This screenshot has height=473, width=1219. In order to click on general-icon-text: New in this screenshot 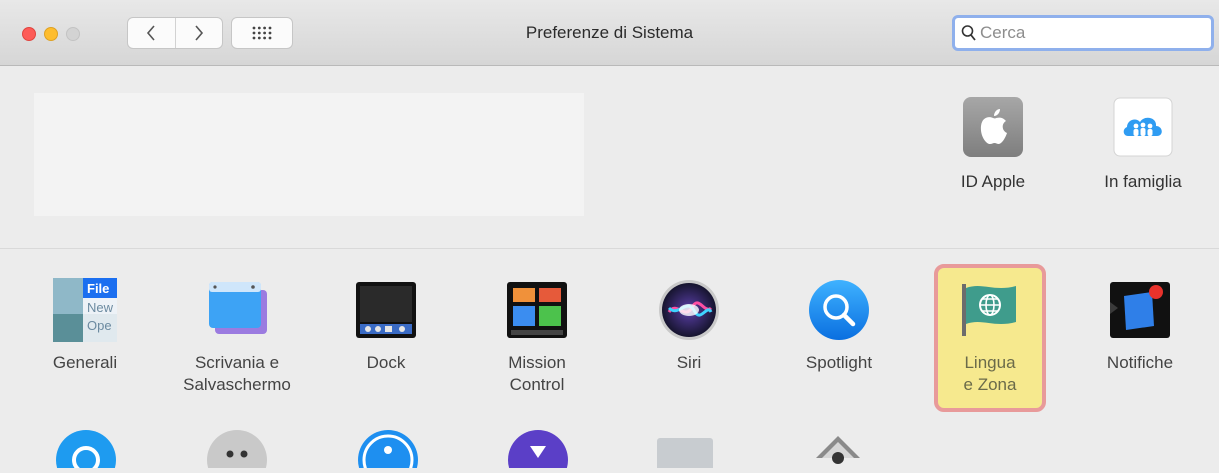, I will do `click(100, 307)`.